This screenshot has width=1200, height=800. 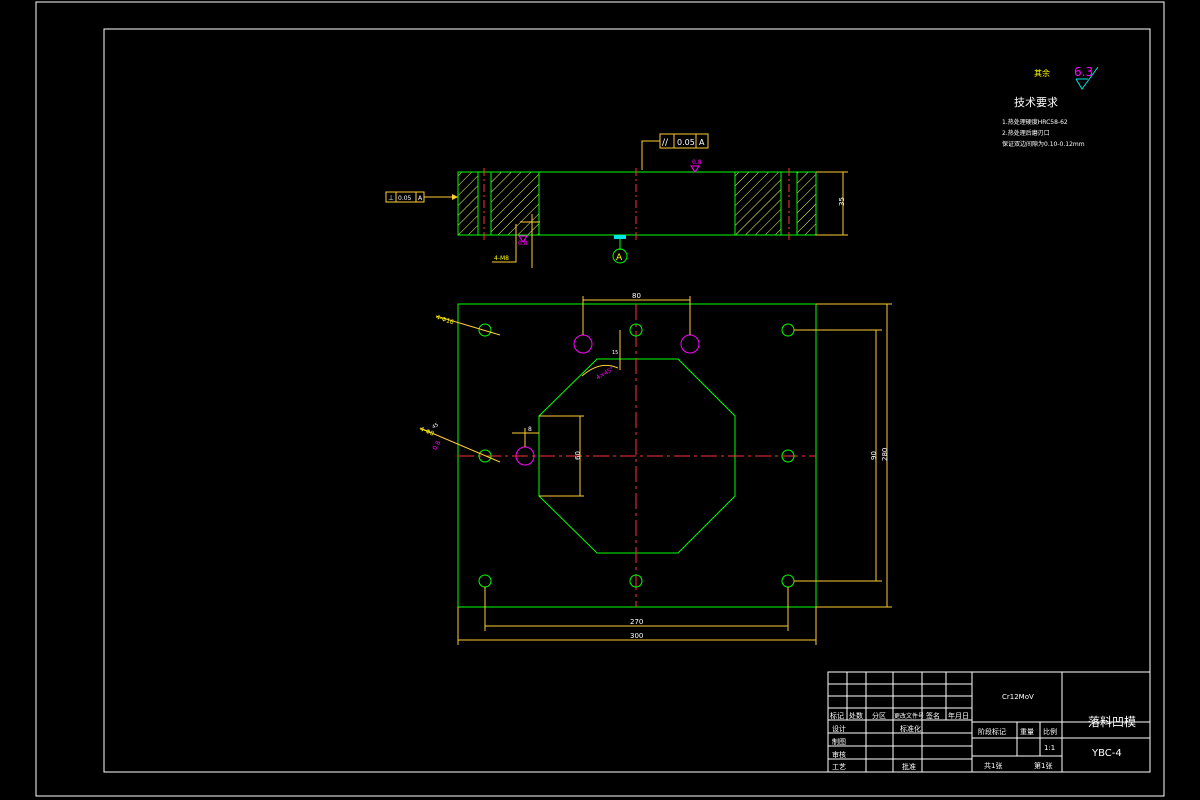 I want to click on chamfer-note: 4×45°, so click(x=605, y=374).